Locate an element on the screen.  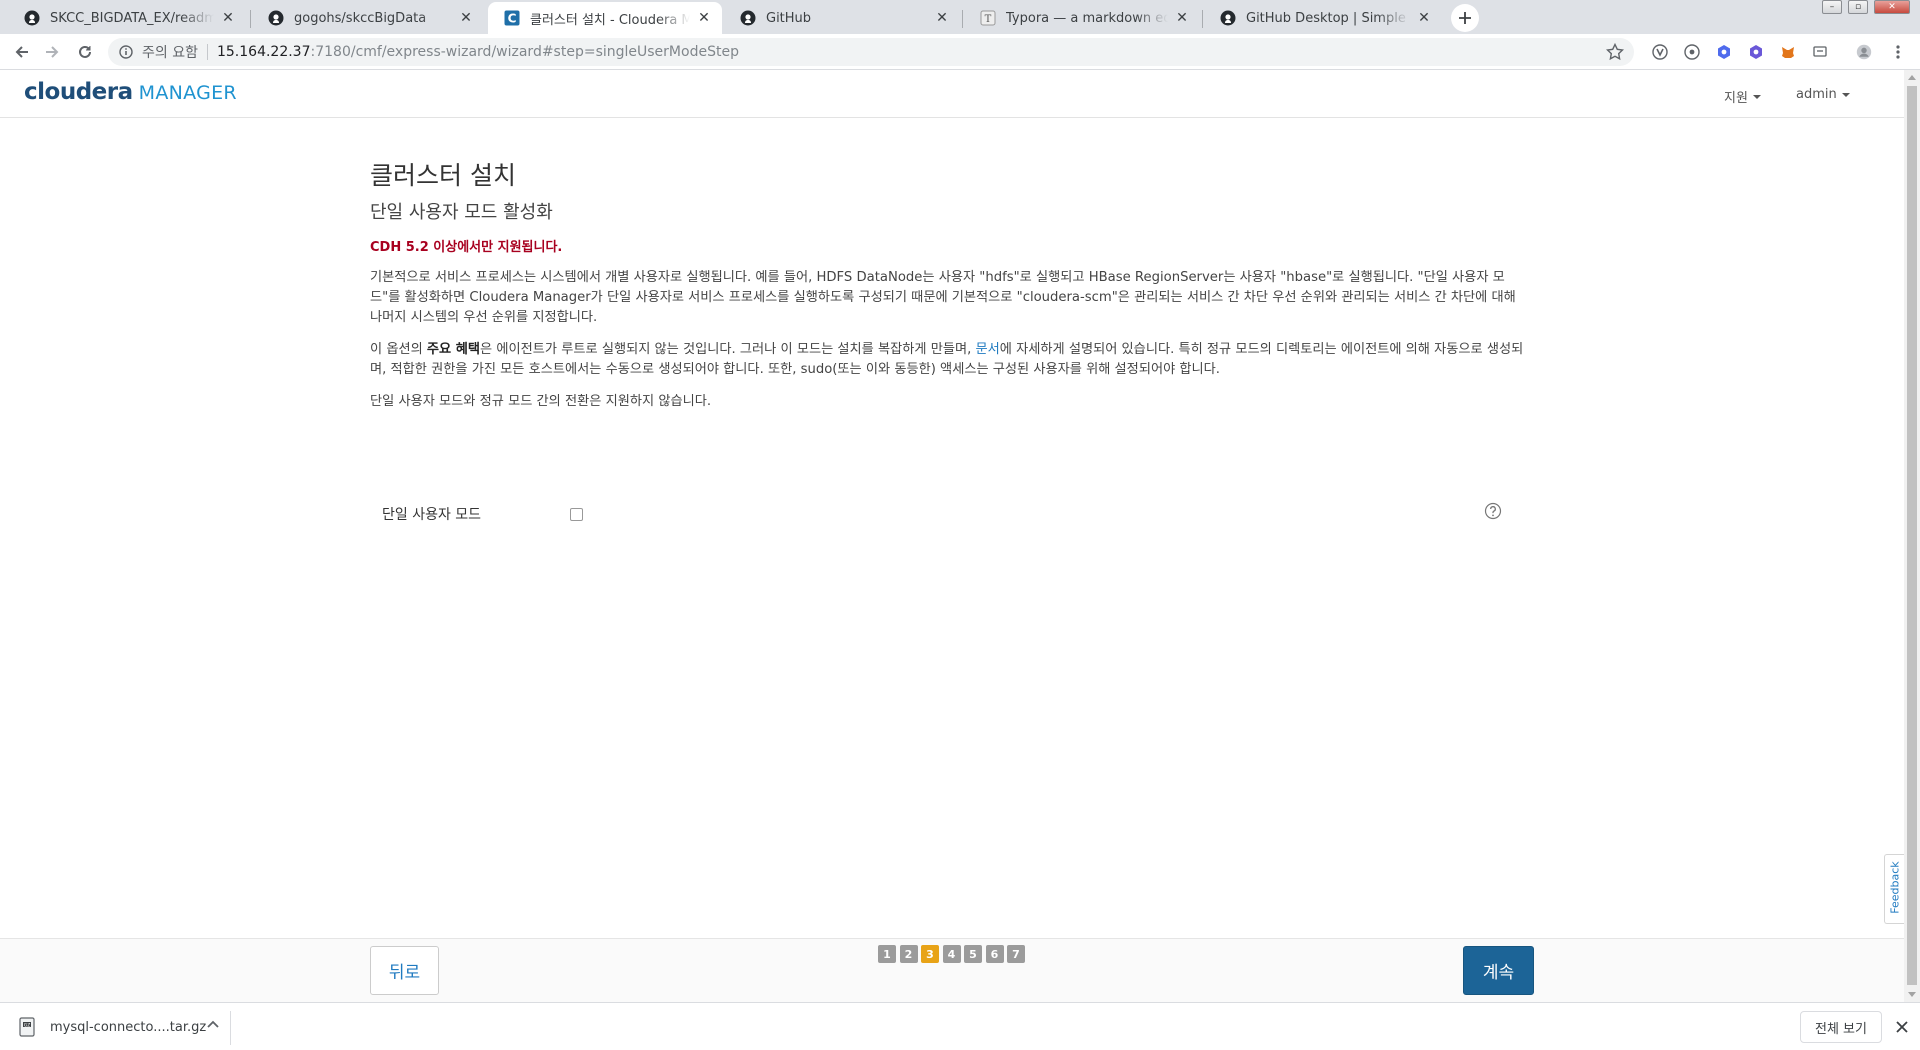
wizard-footer: 뒤로 1 2 3 4 5 6 7 계속 is located at coordinates (952, 970).